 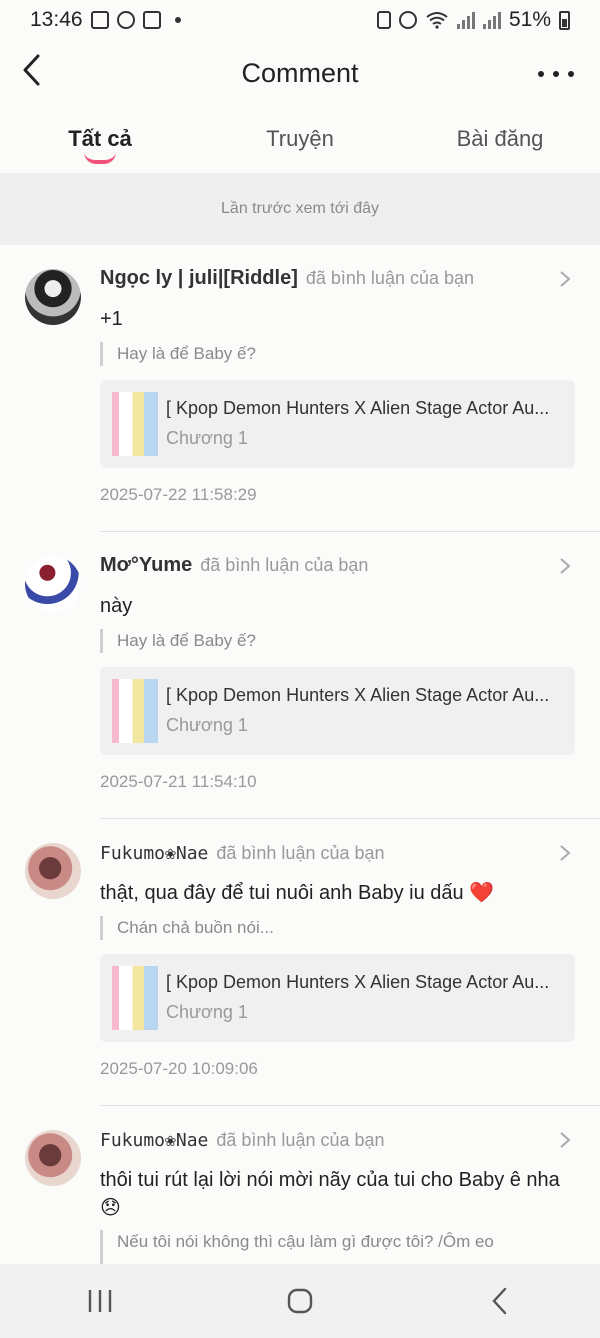 I want to click on tab-bar: Tất cả Truyện Bài đăng, so click(x=300, y=142).